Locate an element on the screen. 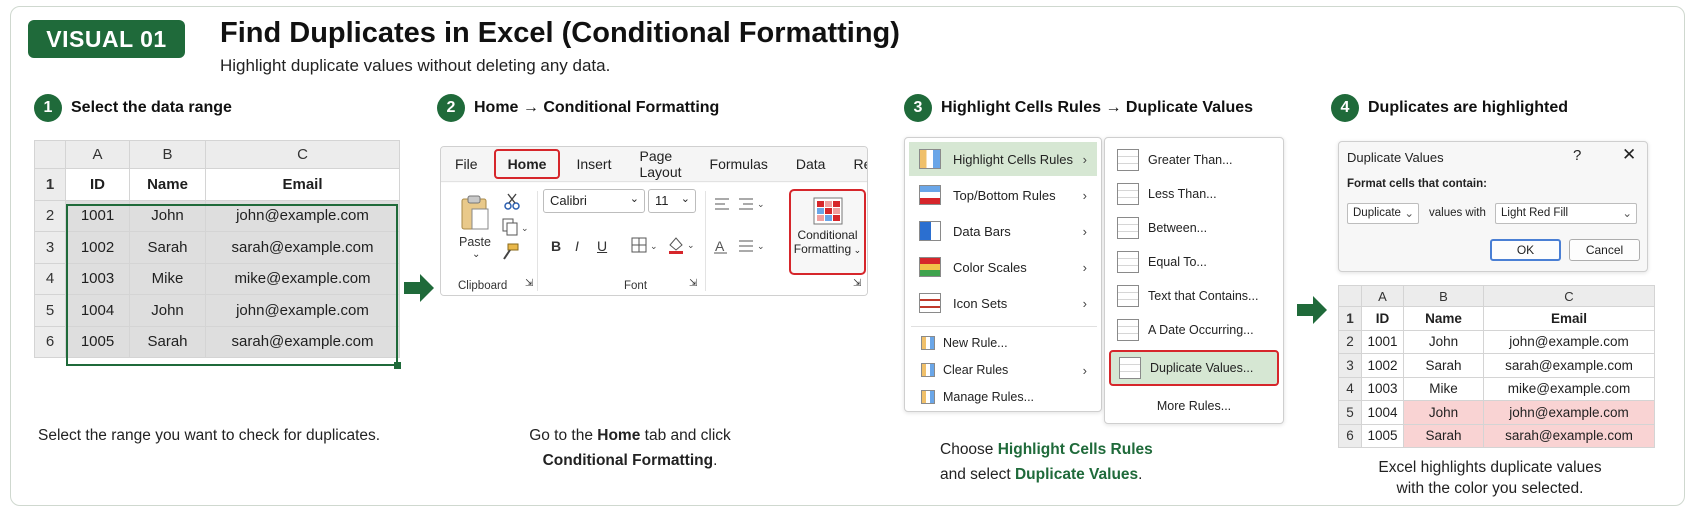 The height and width of the screenshot is (515, 1695). duplicate-cell: john@example.com is located at coordinates (1569, 412).